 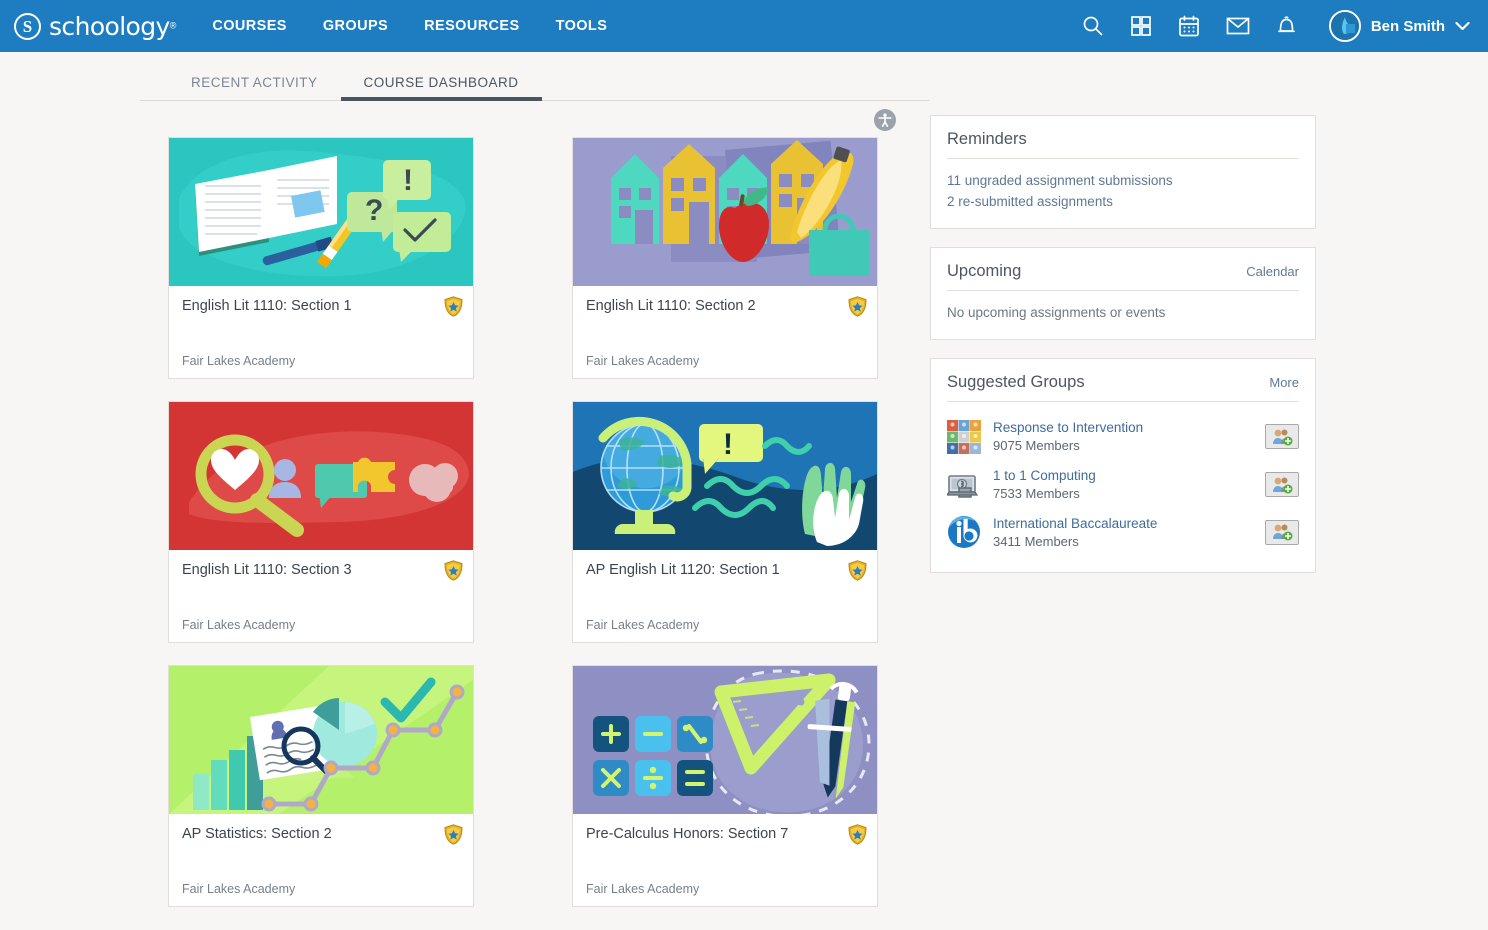 I want to click on nav-utility-icons: Ben Smith, so click(x=1276, y=26).